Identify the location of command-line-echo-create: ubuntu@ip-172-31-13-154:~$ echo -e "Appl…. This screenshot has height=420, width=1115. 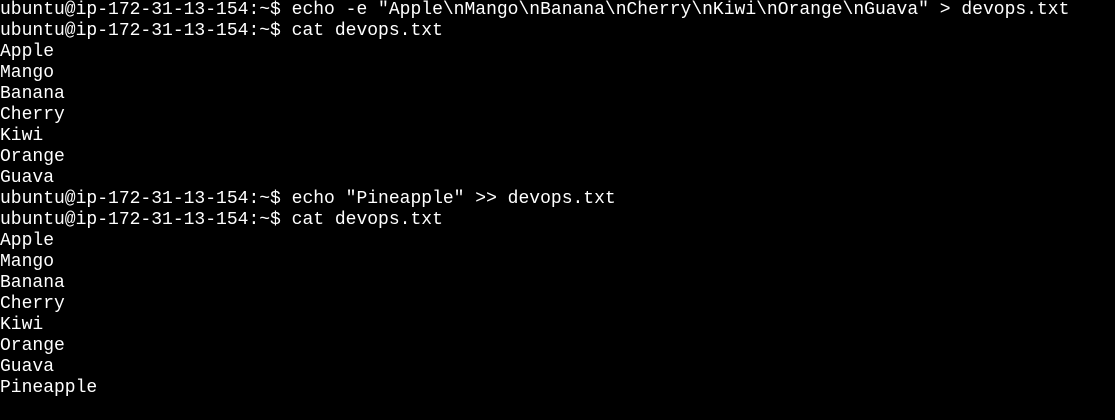
(535, 10).